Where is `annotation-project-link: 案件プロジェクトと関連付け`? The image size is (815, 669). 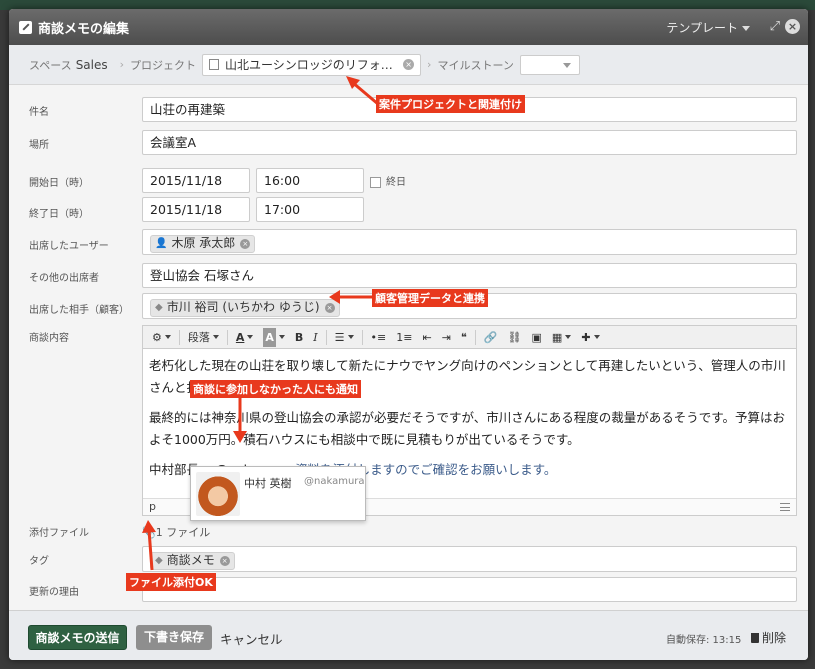 annotation-project-link: 案件プロジェクトと関連付け is located at coordinates (450, 104).